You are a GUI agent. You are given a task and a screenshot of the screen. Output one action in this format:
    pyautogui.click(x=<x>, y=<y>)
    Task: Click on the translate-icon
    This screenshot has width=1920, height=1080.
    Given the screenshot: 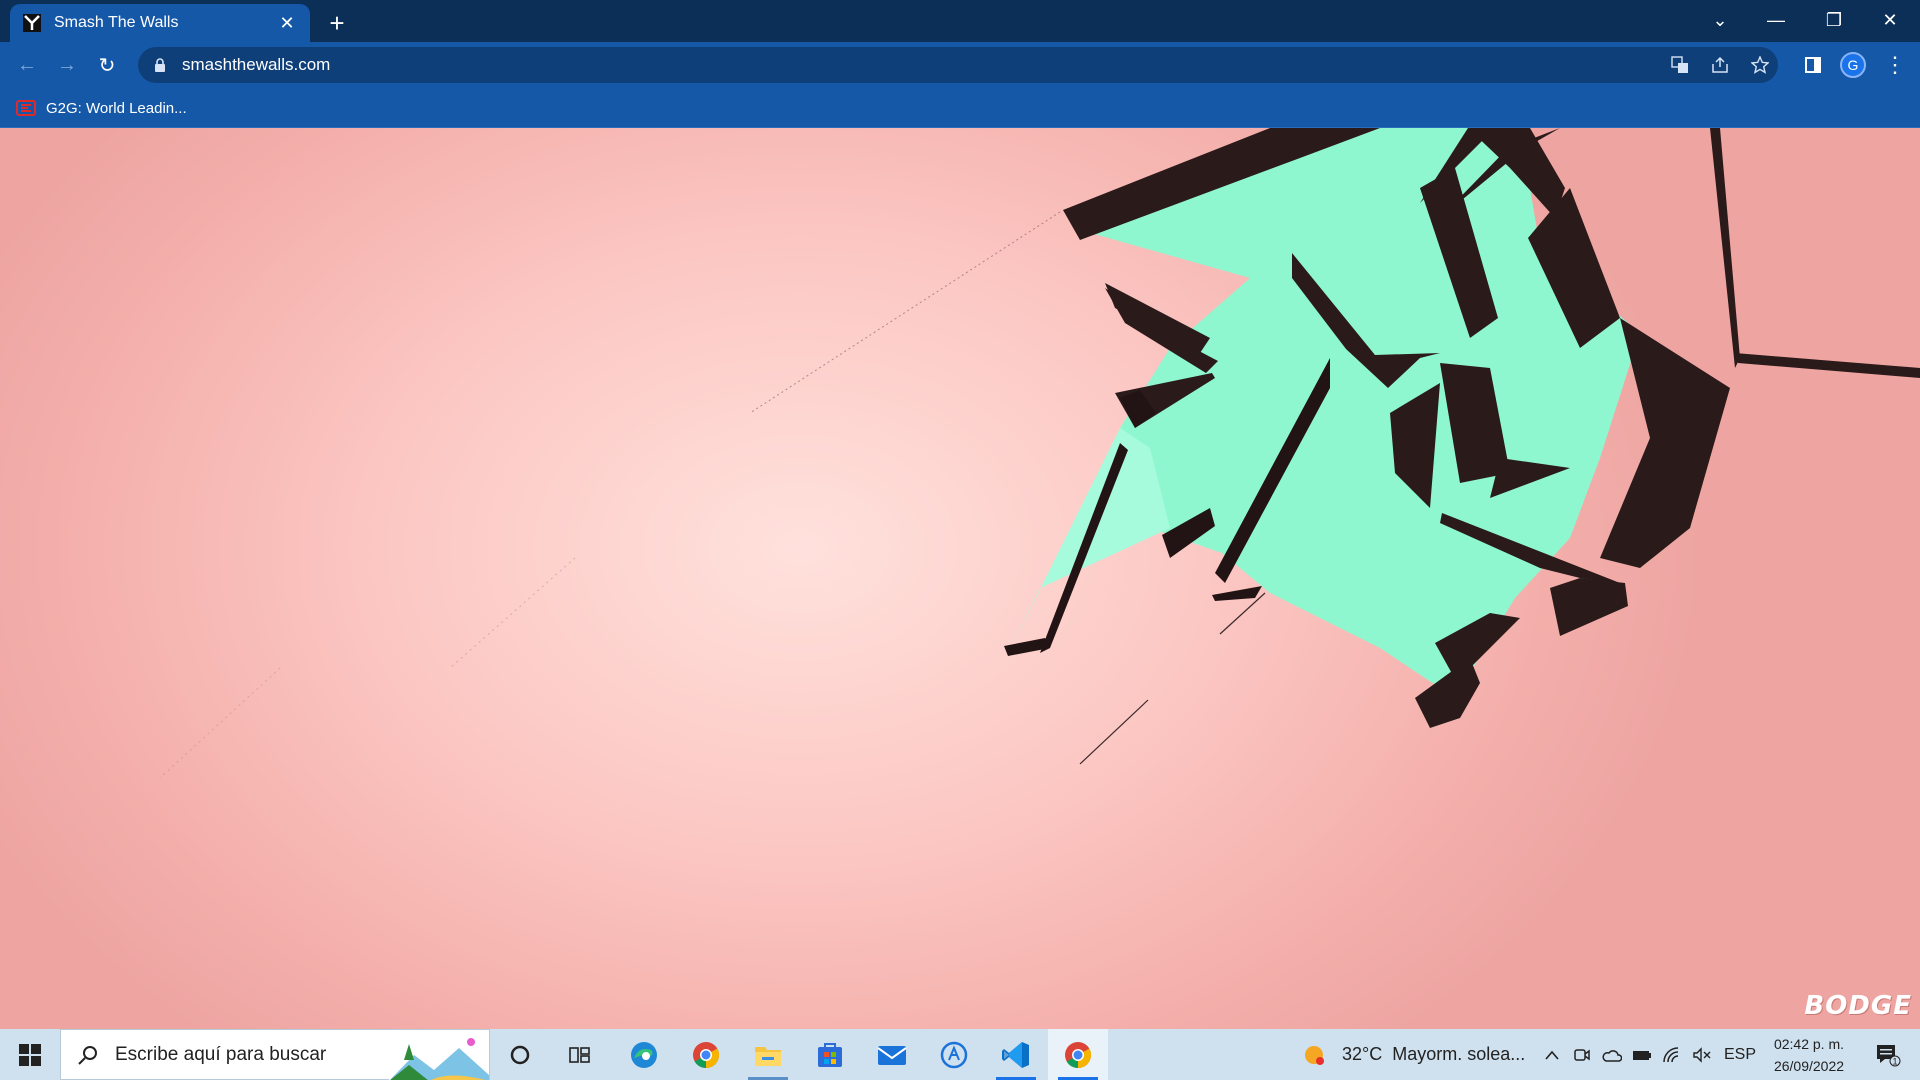 What is the action you would take?
    pyautogui.click(x=1680, y=65)
    